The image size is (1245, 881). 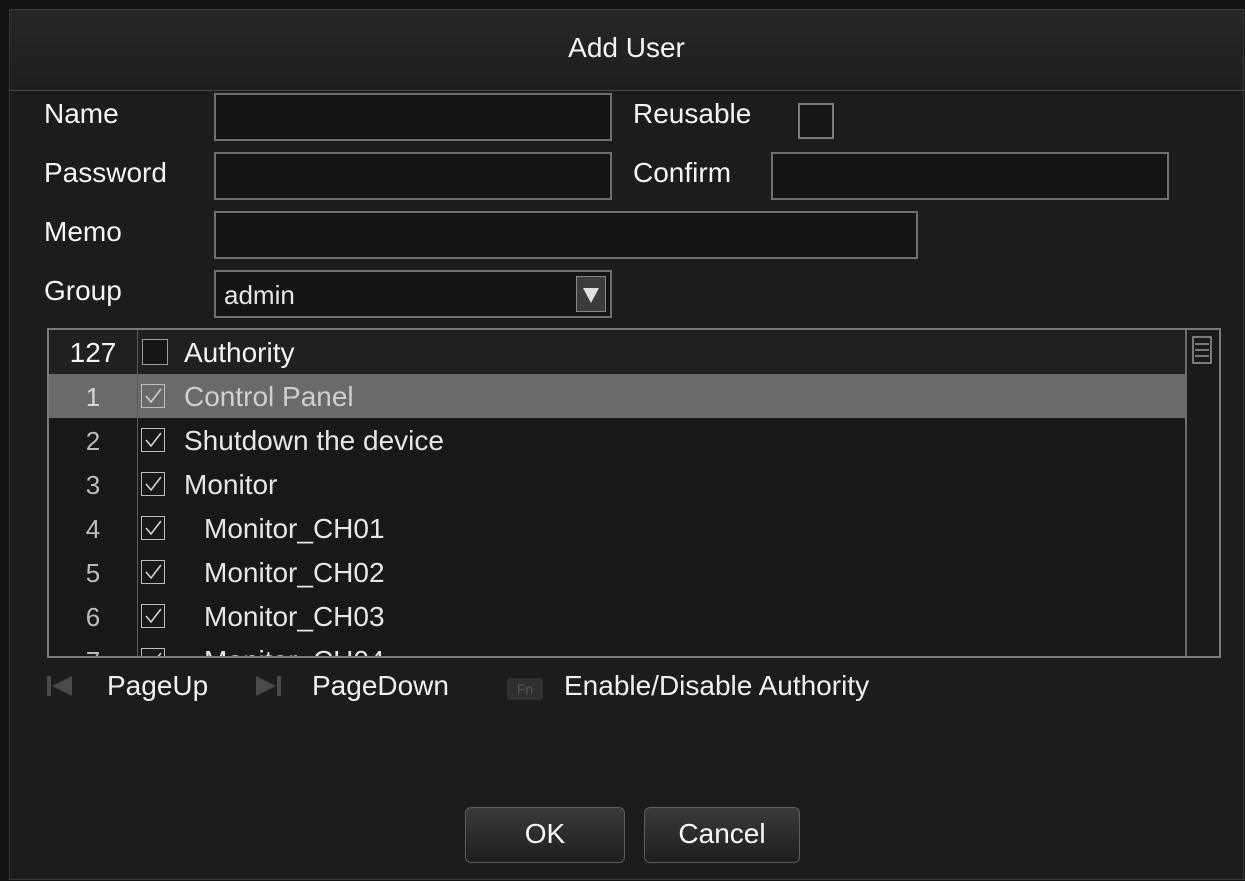 I want to click on group-select: admin, so click(x=413, y=294).